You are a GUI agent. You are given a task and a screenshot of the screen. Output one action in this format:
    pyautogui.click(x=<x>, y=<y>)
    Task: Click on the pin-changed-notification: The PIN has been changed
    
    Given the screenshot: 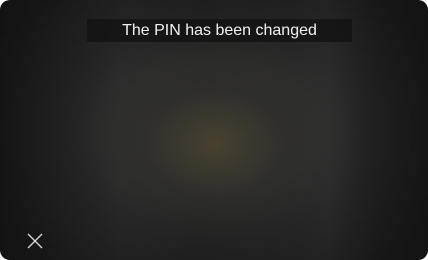 What is the action you would take?
    pyautogui.click(x=219, y=30)
    